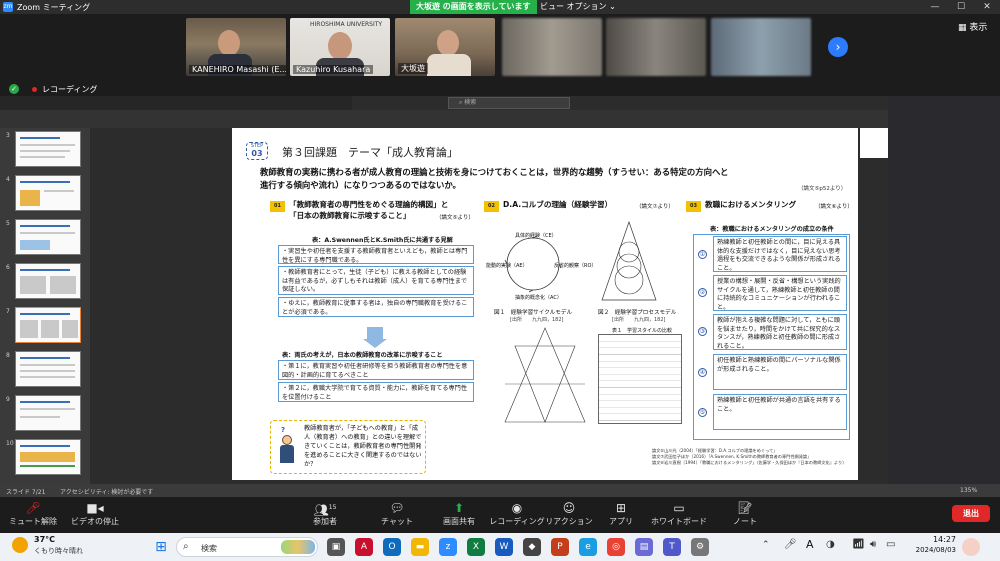 The image size is (1000, 561). What do you see at coordinates (448, 547) in the screenshot?
I see `zoom-app-icon: z` at bounding box center [448, 547].